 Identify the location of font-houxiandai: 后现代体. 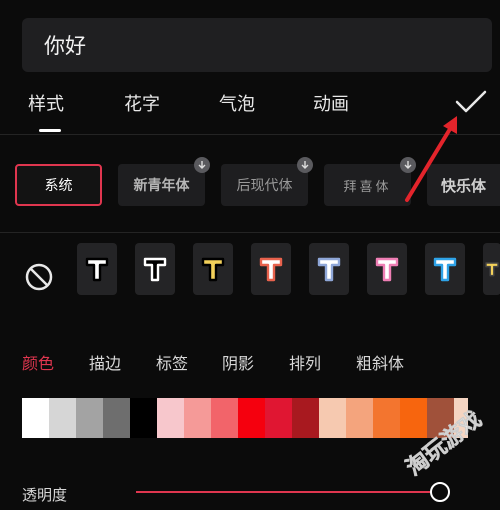
(267, 181).